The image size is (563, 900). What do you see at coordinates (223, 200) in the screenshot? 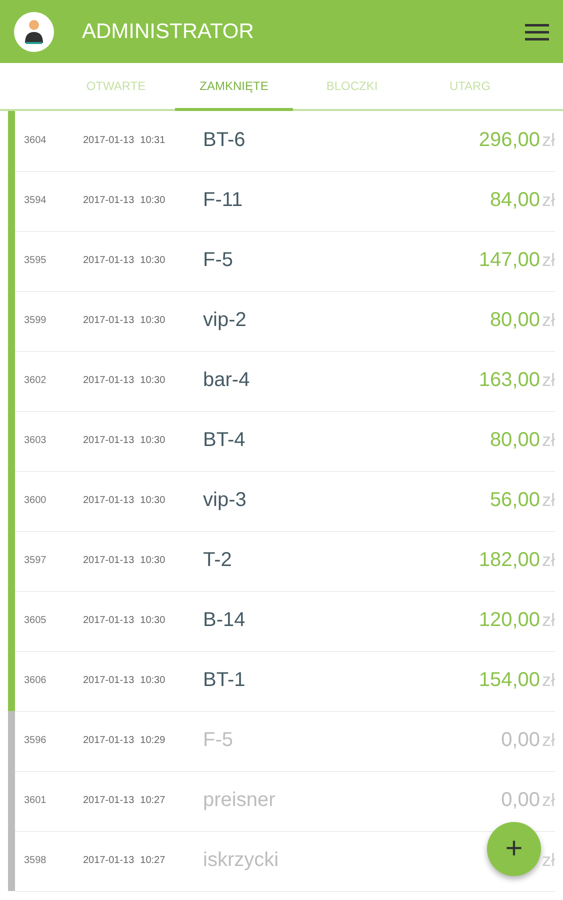
I see `table-name: F-11` at bounding box center [223, 200].